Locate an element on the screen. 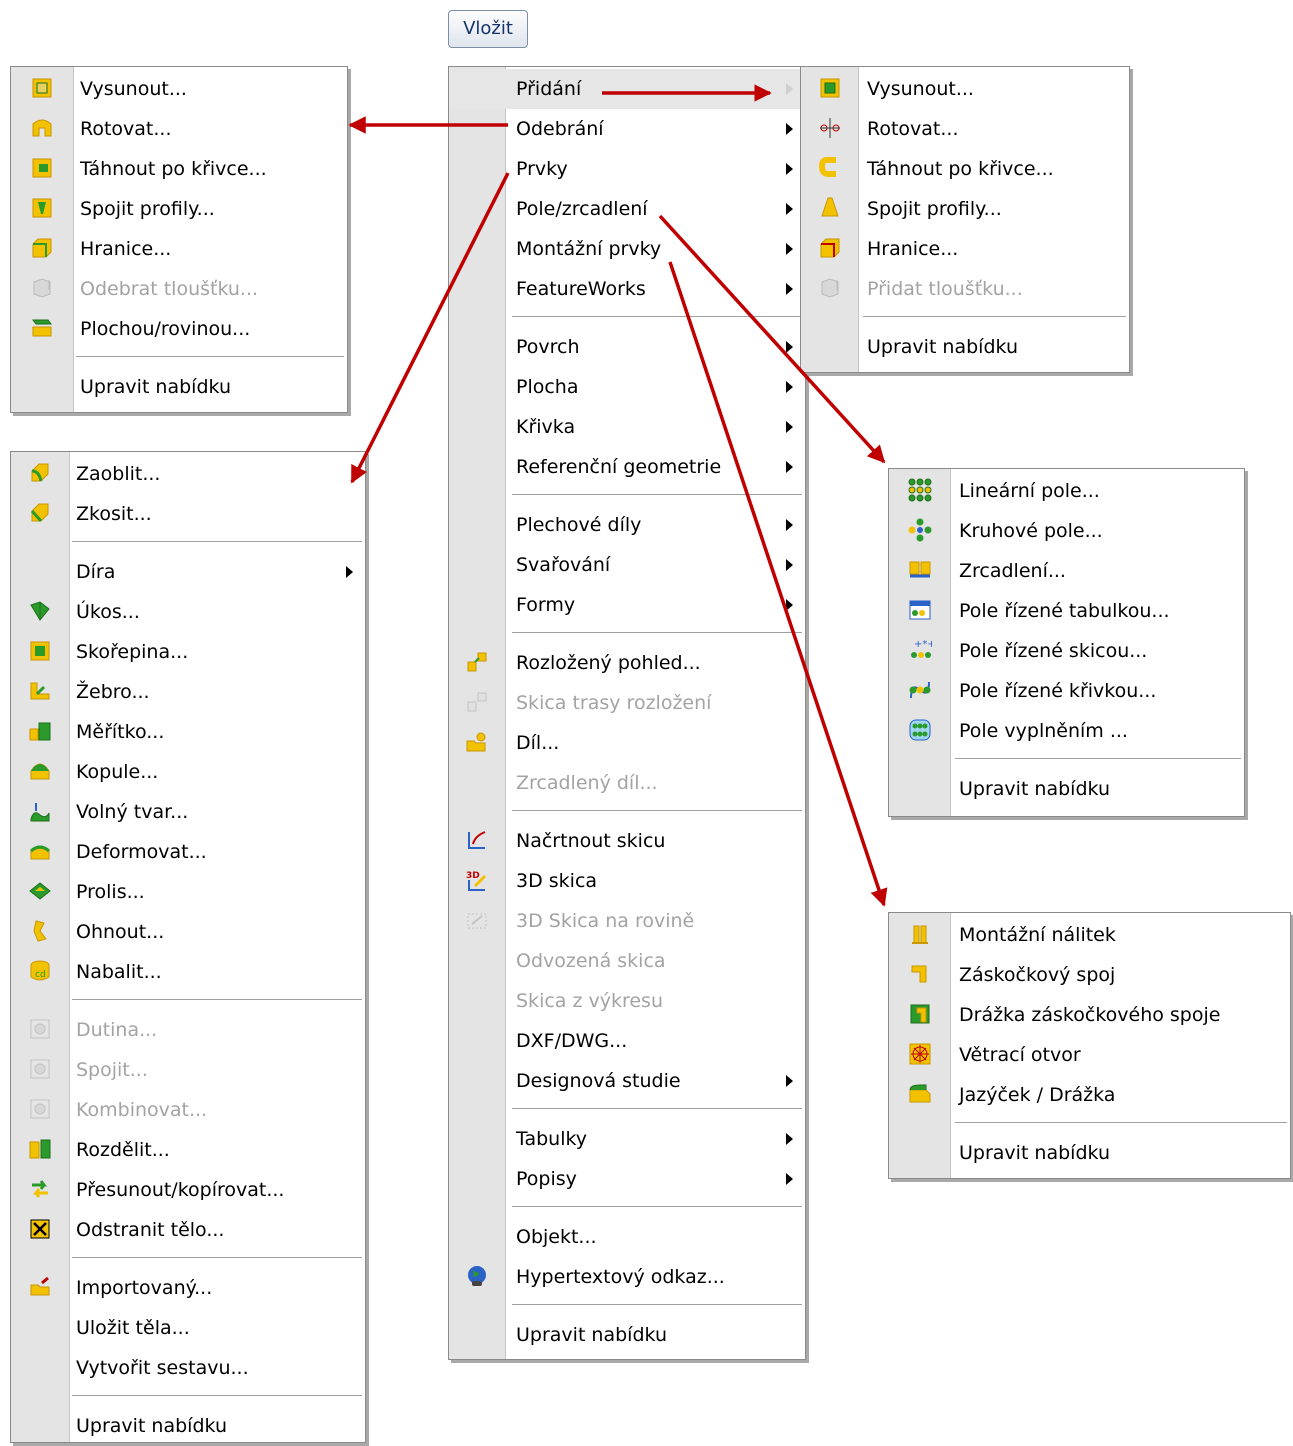  menu-item-formy: Formy is located at coordinates (627, 605).